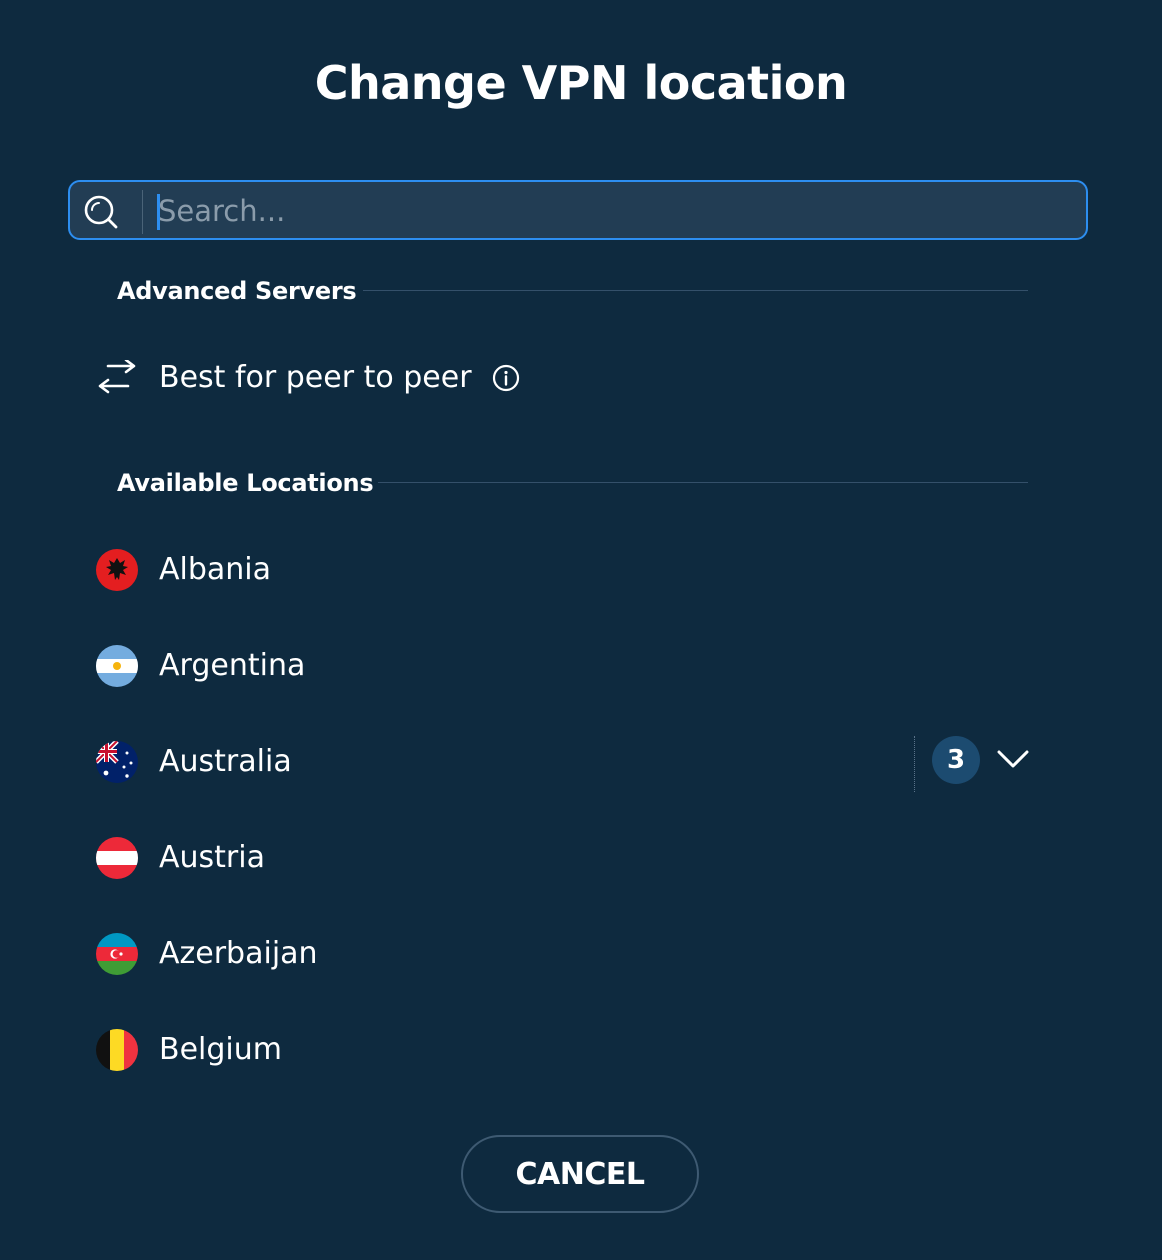  I want to click on advanced-servers-label: Advanced Servers, so click(237, 291).